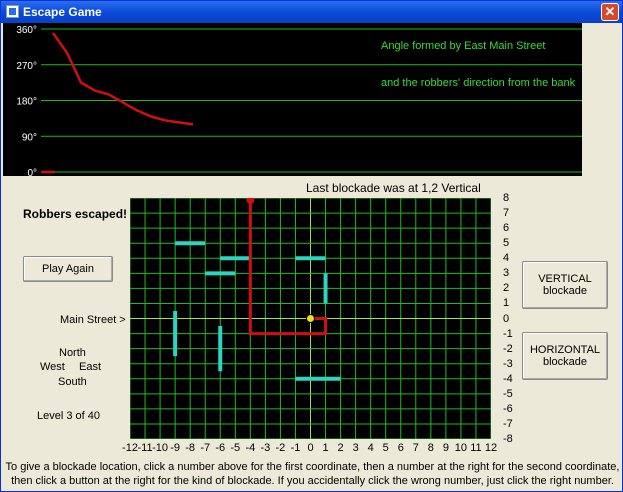 The height and width of the screenshot is (492, 623). What do you see at coordinates (72, 382) in the screenshot?
I see `compass-south: South` at bounding box center [72, 382].